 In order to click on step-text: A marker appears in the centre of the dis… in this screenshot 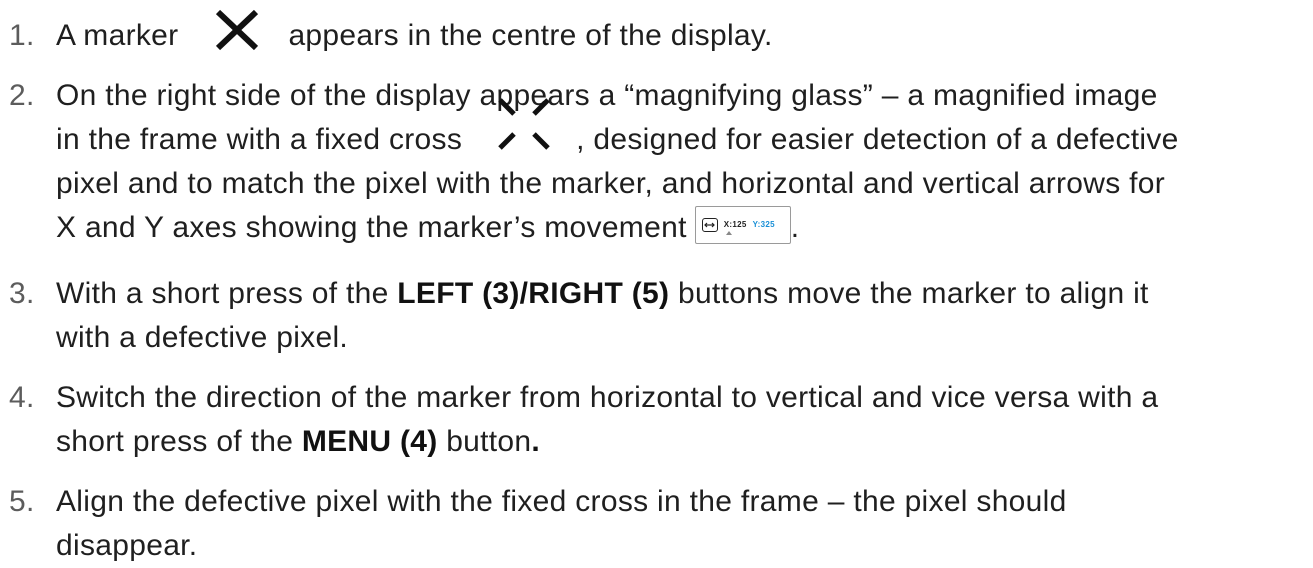, I will do `click(682, 33)`.